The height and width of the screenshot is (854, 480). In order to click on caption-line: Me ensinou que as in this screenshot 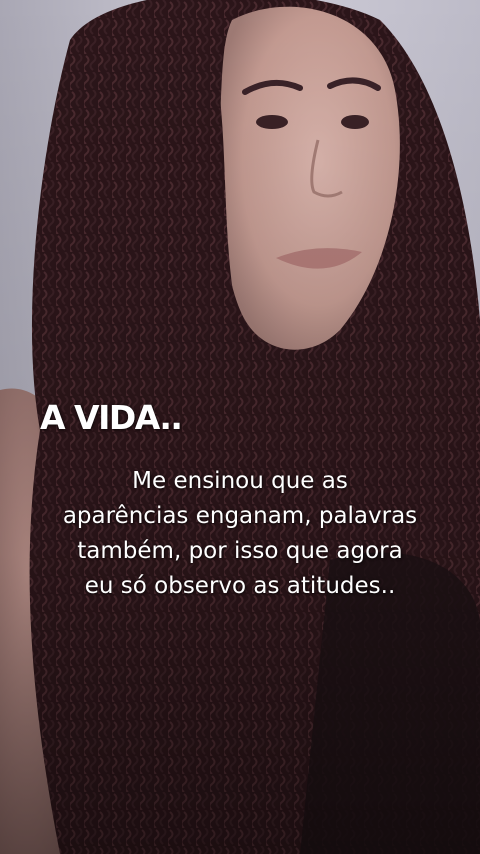, I will do `click(240, 481)`.